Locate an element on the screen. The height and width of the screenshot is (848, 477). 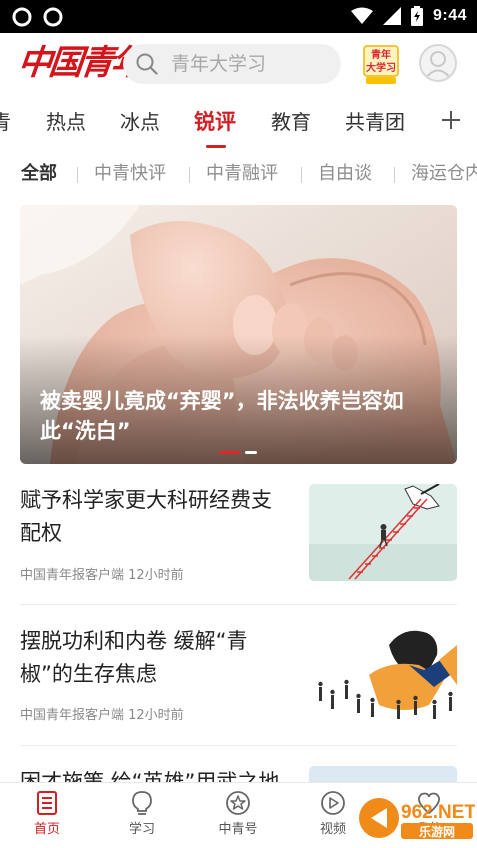
active-tab-indicator is located at coordinates (216, 146).